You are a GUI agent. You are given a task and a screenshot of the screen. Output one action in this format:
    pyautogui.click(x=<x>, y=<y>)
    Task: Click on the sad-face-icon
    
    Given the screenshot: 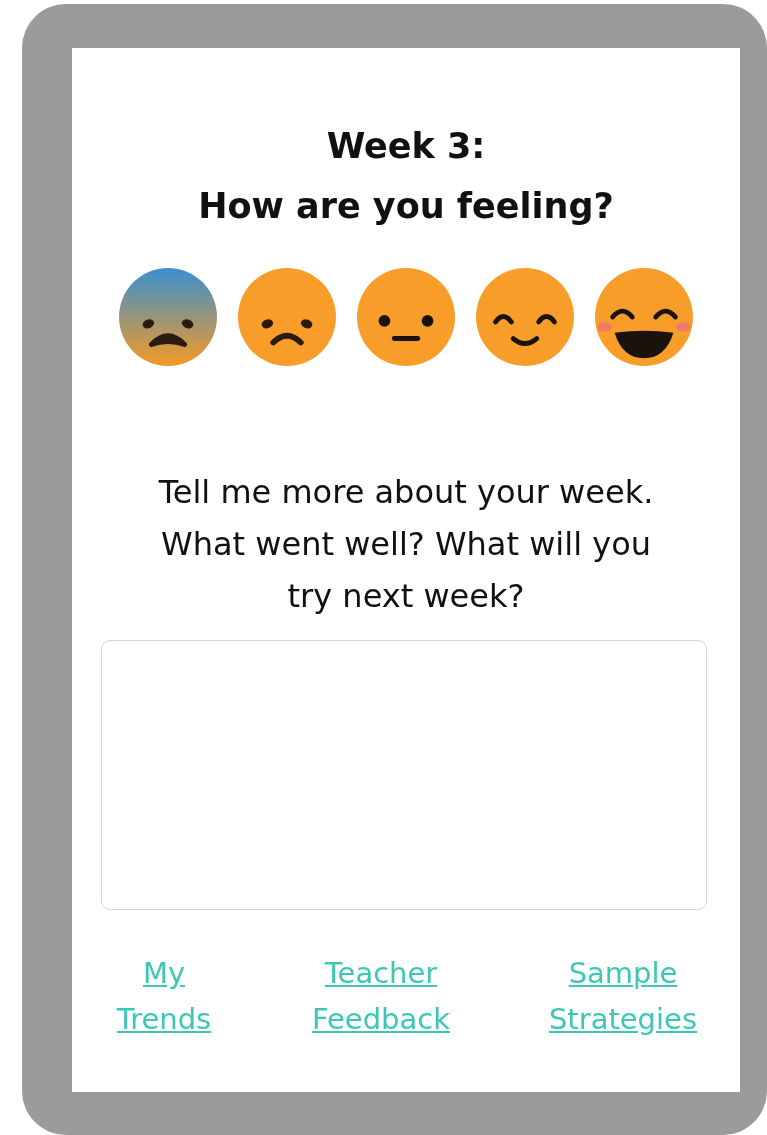 What is the action you would take?
    pyautogui.click(x=287, y=317)
    